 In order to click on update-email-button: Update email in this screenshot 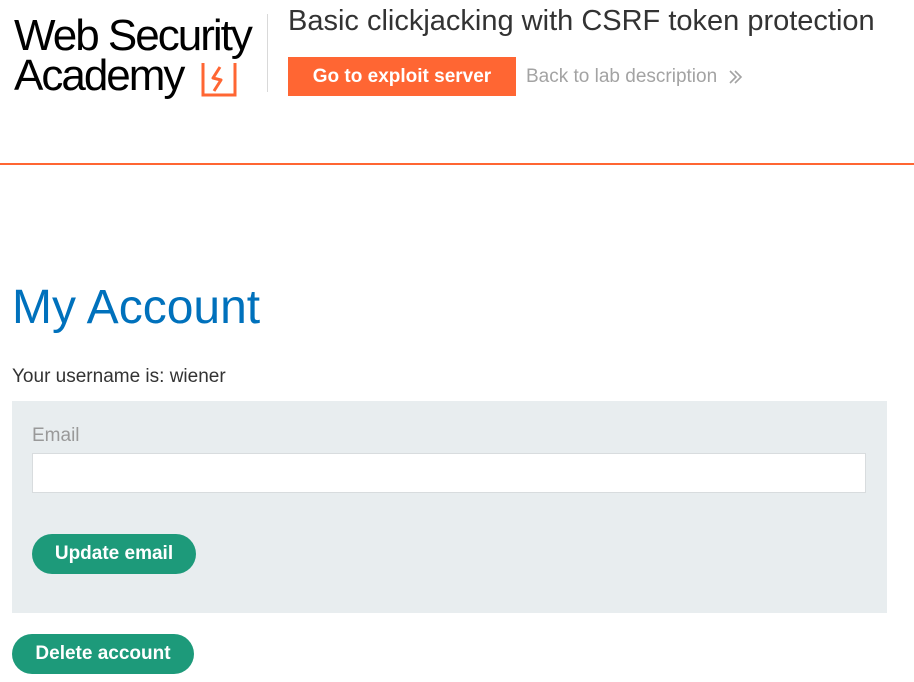, I will do `click(114, 554)`.